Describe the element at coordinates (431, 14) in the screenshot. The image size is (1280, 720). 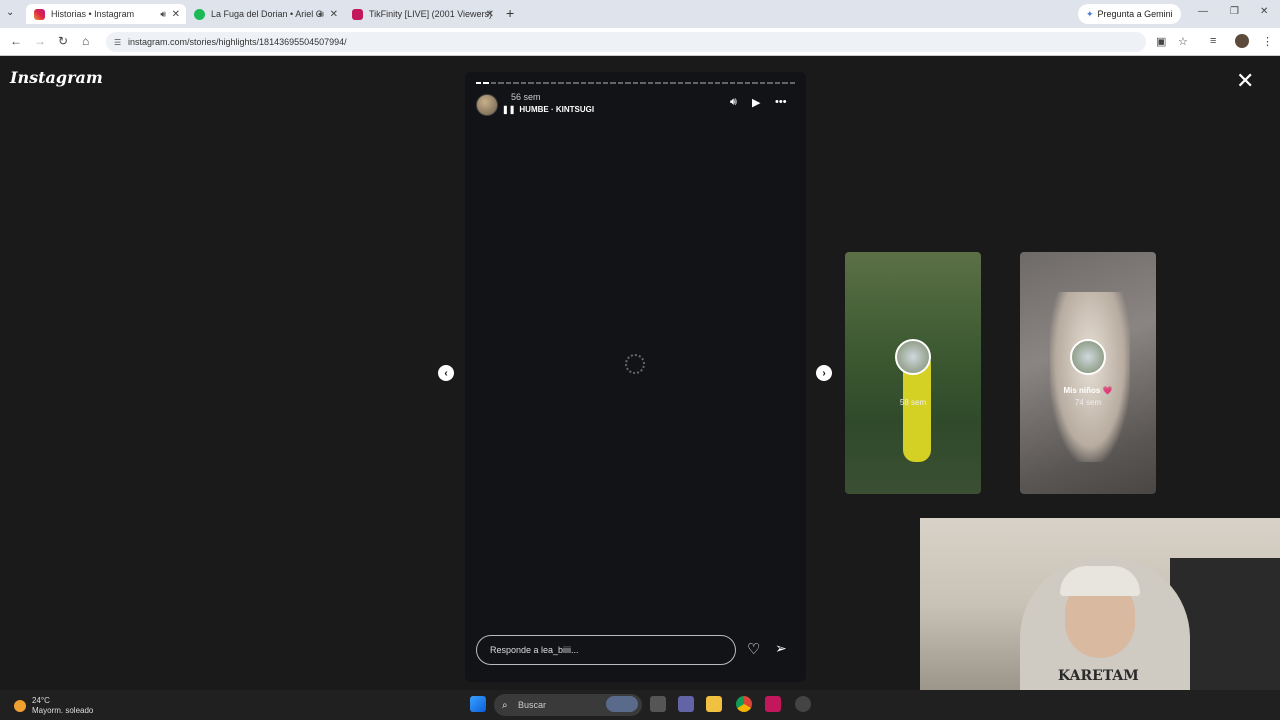
I see `tab-title: TikFinity [LIVE] (2001 Viewers)` at that location.